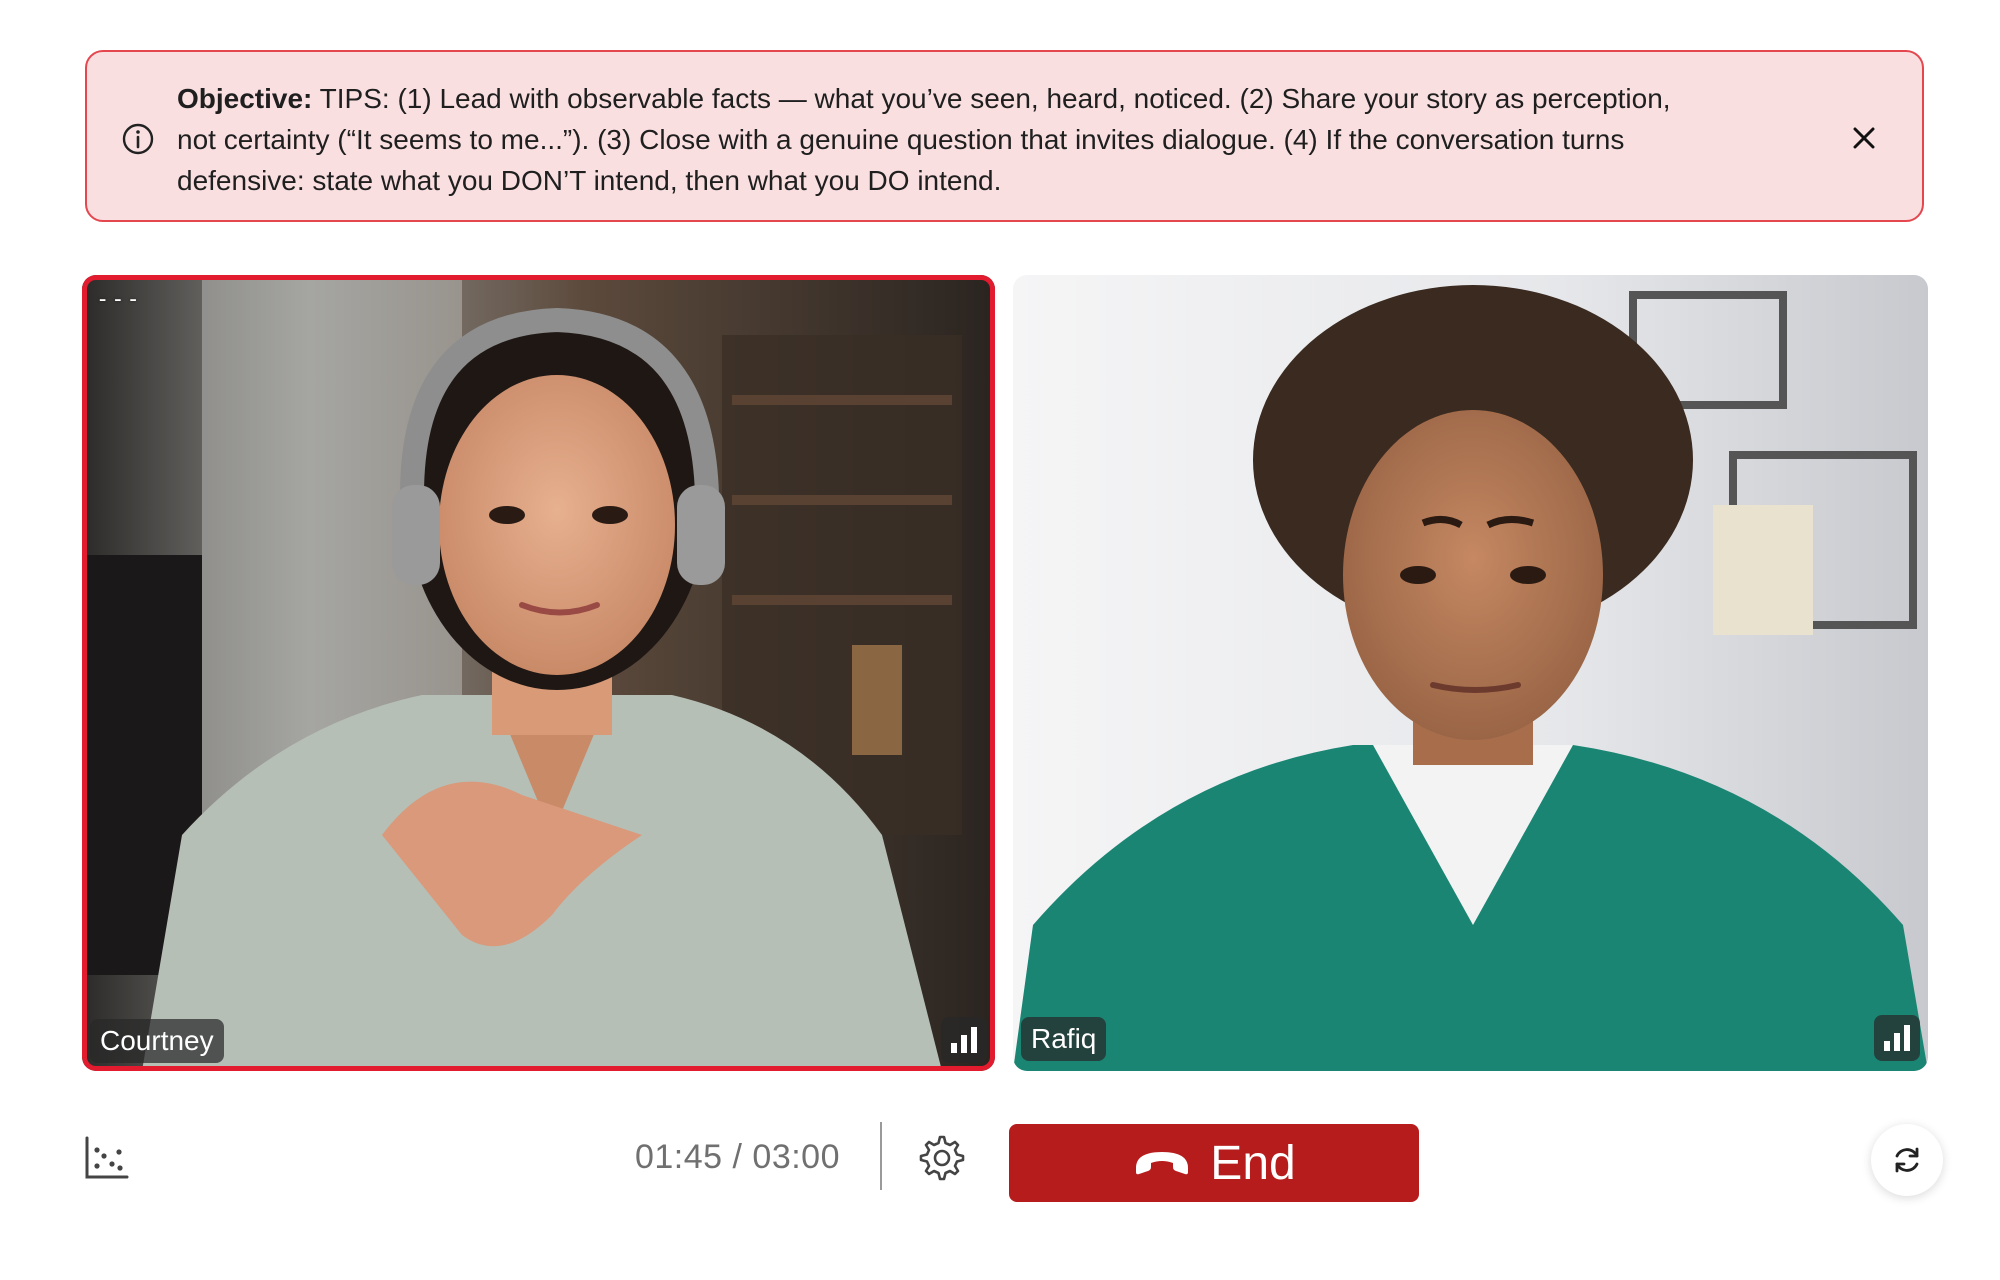 This screenshot has width=2000, height=1280. What do you see at coordinates (1253, 1163) in the screenshot?
I see `end-call-label: End` at bounding box center [1253, 1163].